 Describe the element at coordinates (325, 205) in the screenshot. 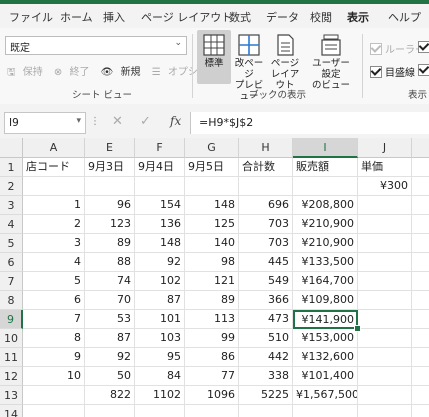

I see `cell-i3: ¥208,800` at that location.